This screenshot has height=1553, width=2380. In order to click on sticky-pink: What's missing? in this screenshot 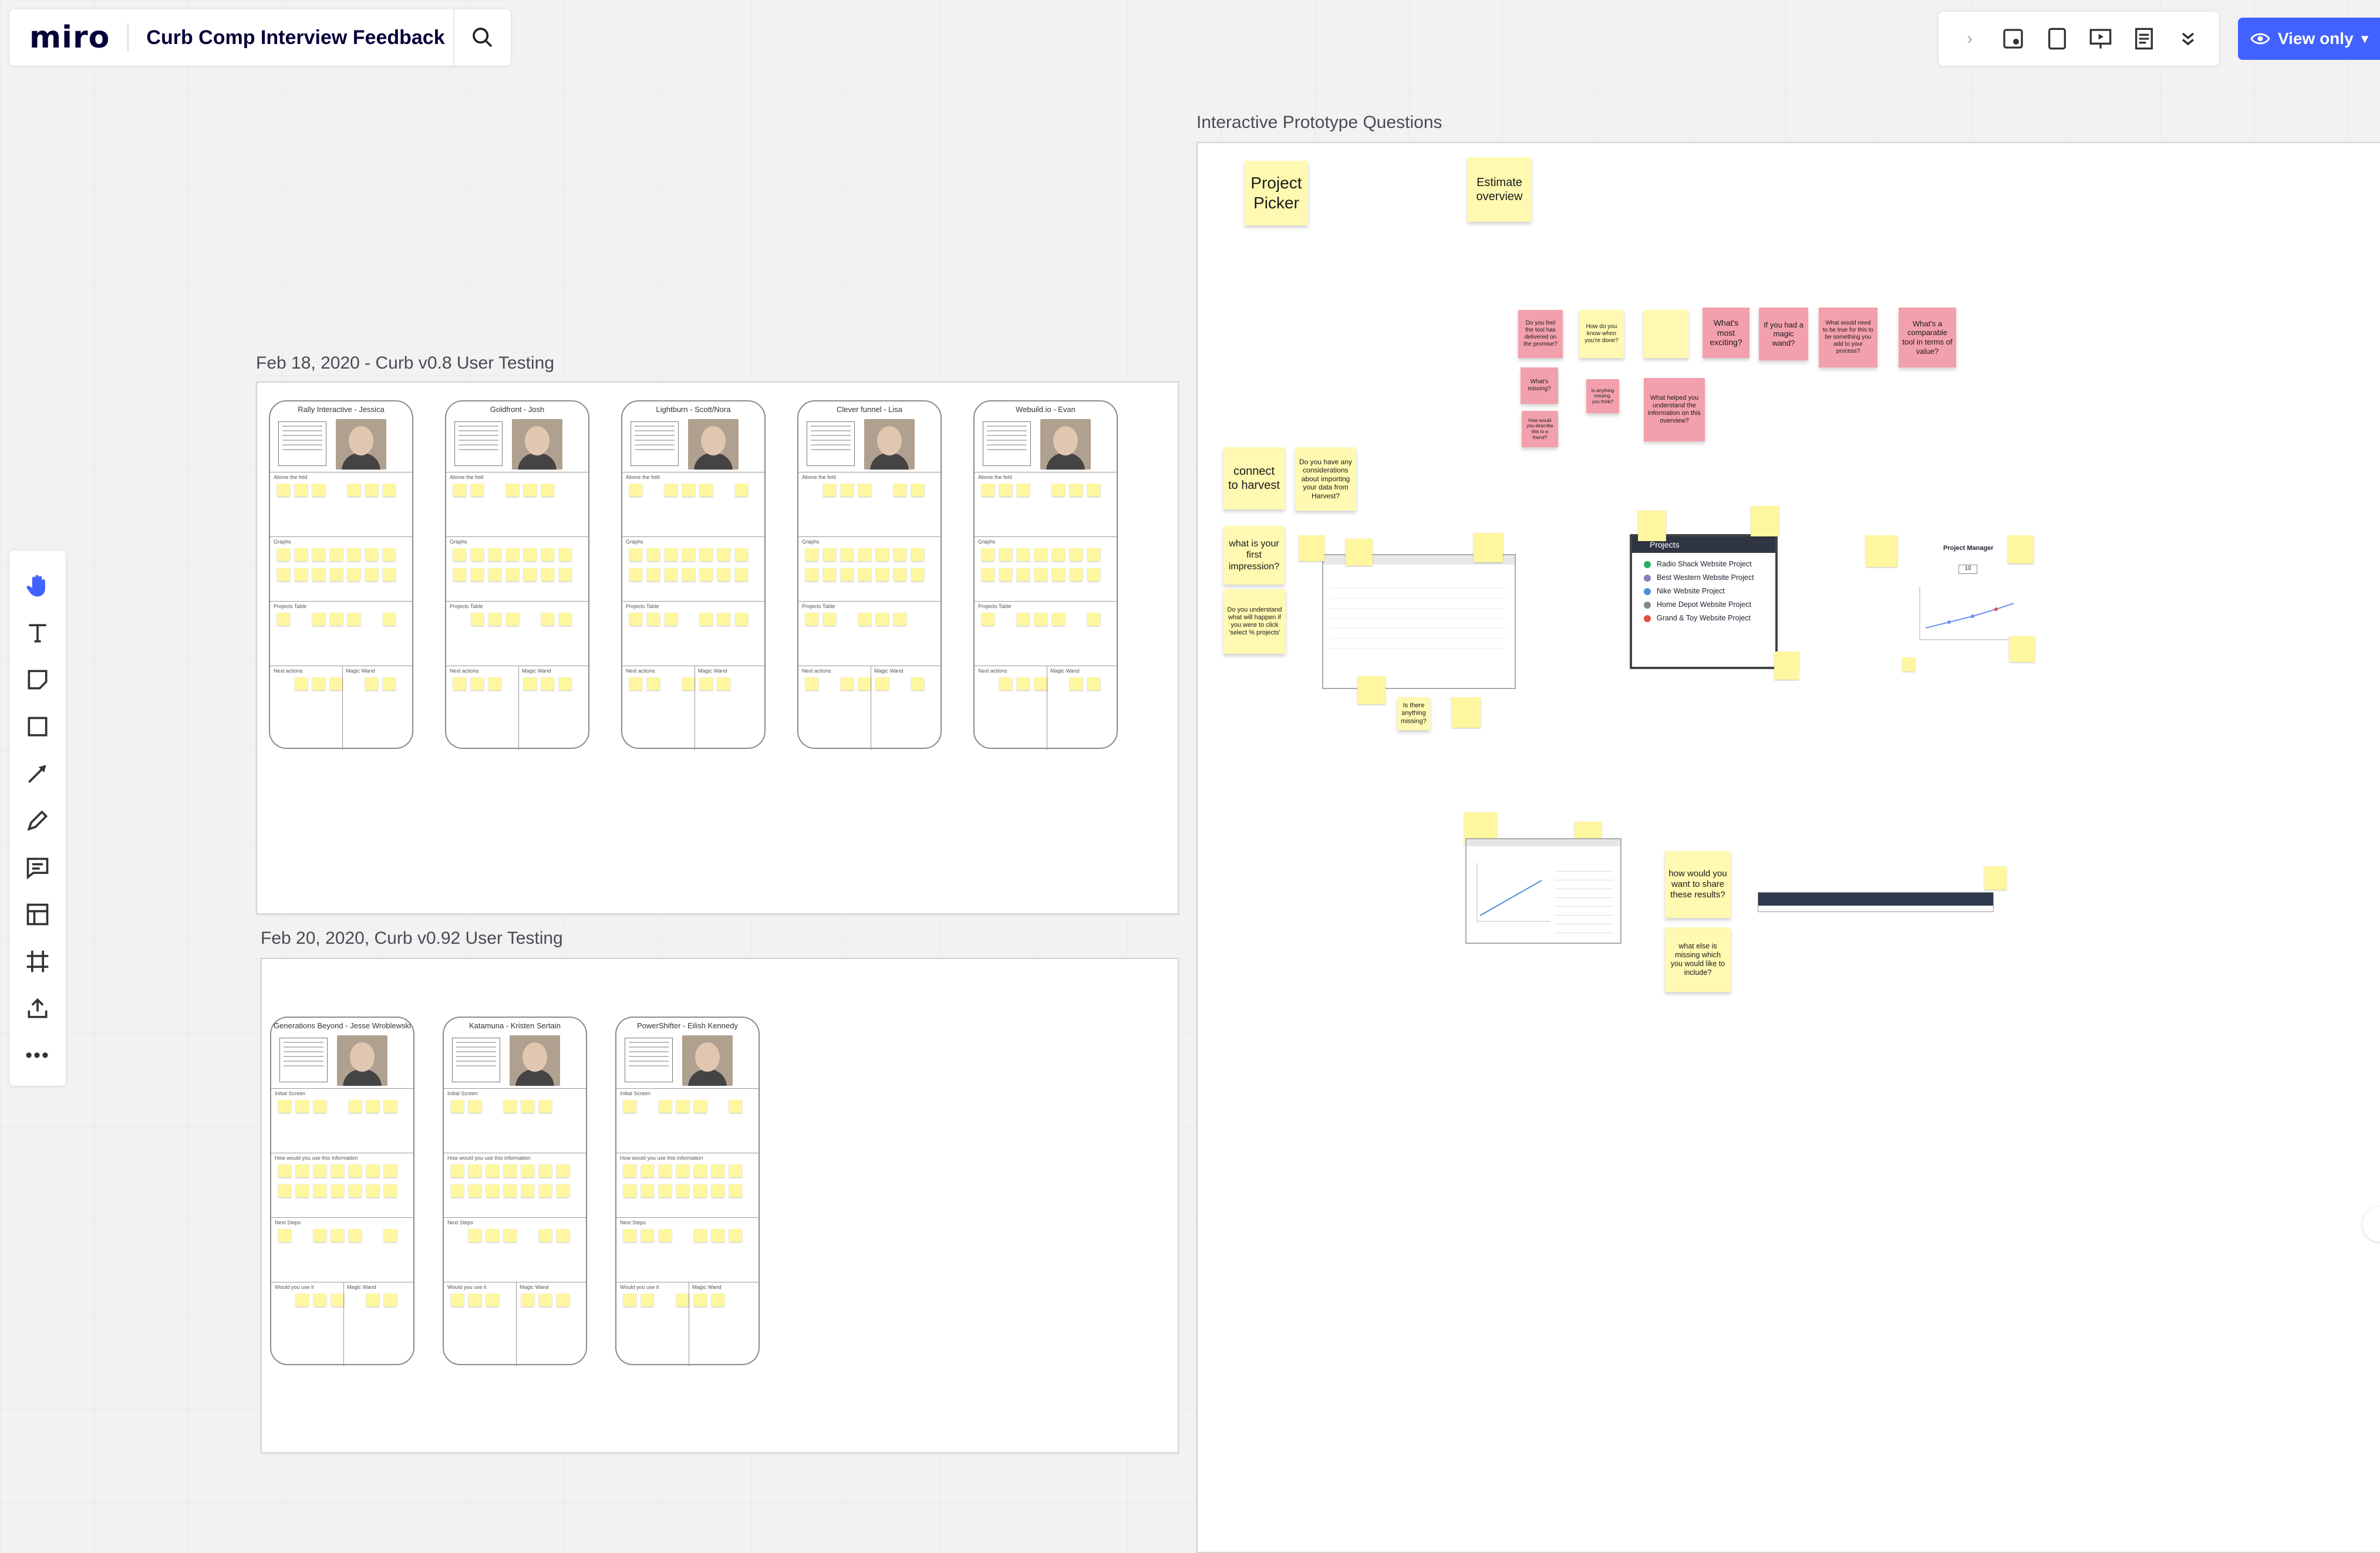, I will do `click(1539, 385)`.